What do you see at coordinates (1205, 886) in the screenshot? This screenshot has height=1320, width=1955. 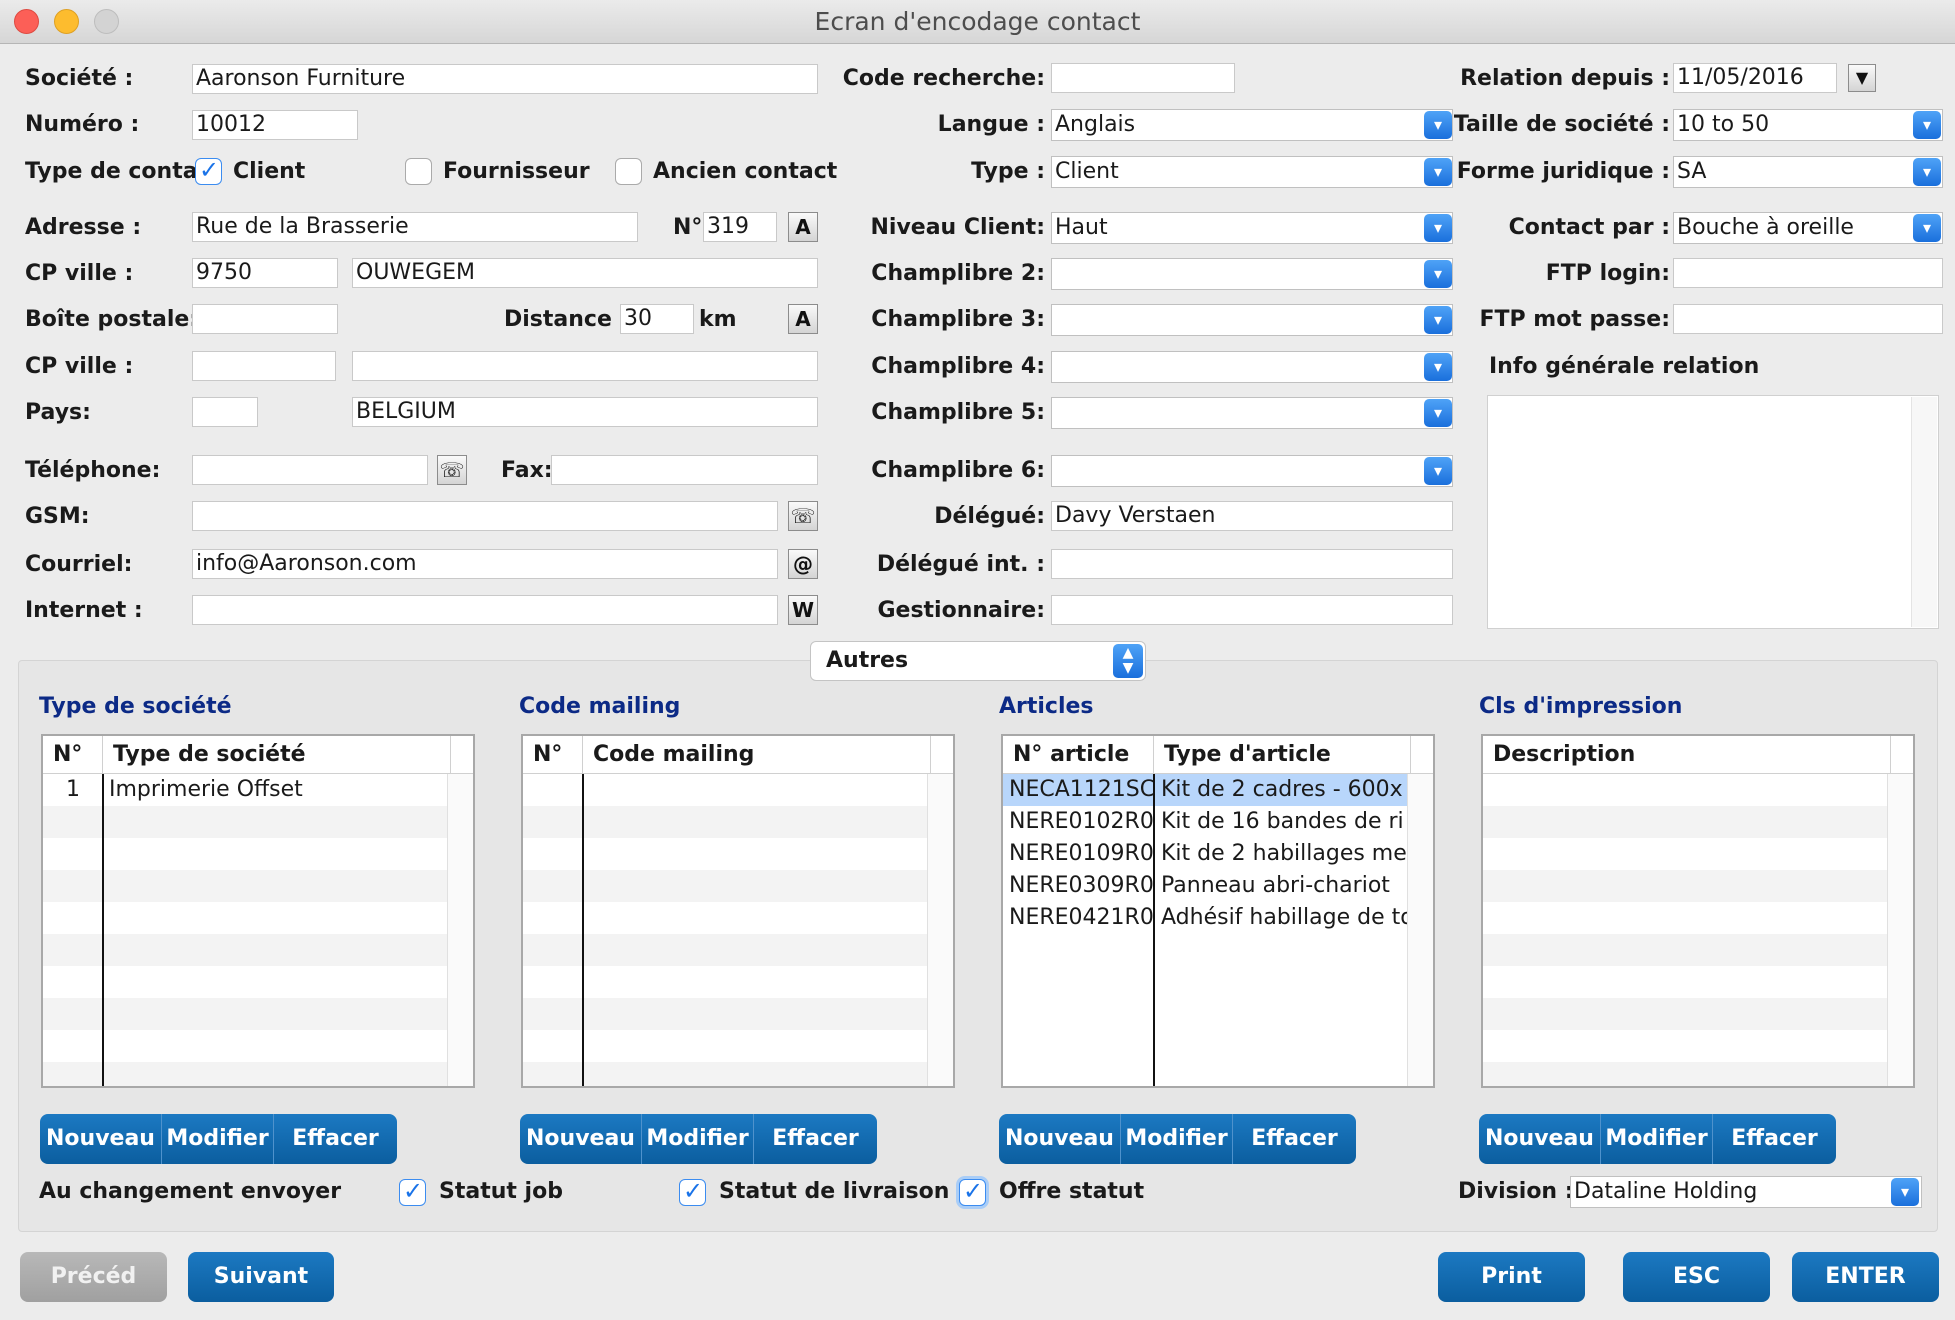 I see `table-row: NERE0309R0 Panneau abri-chariot` at bounding box center [1205, 886].